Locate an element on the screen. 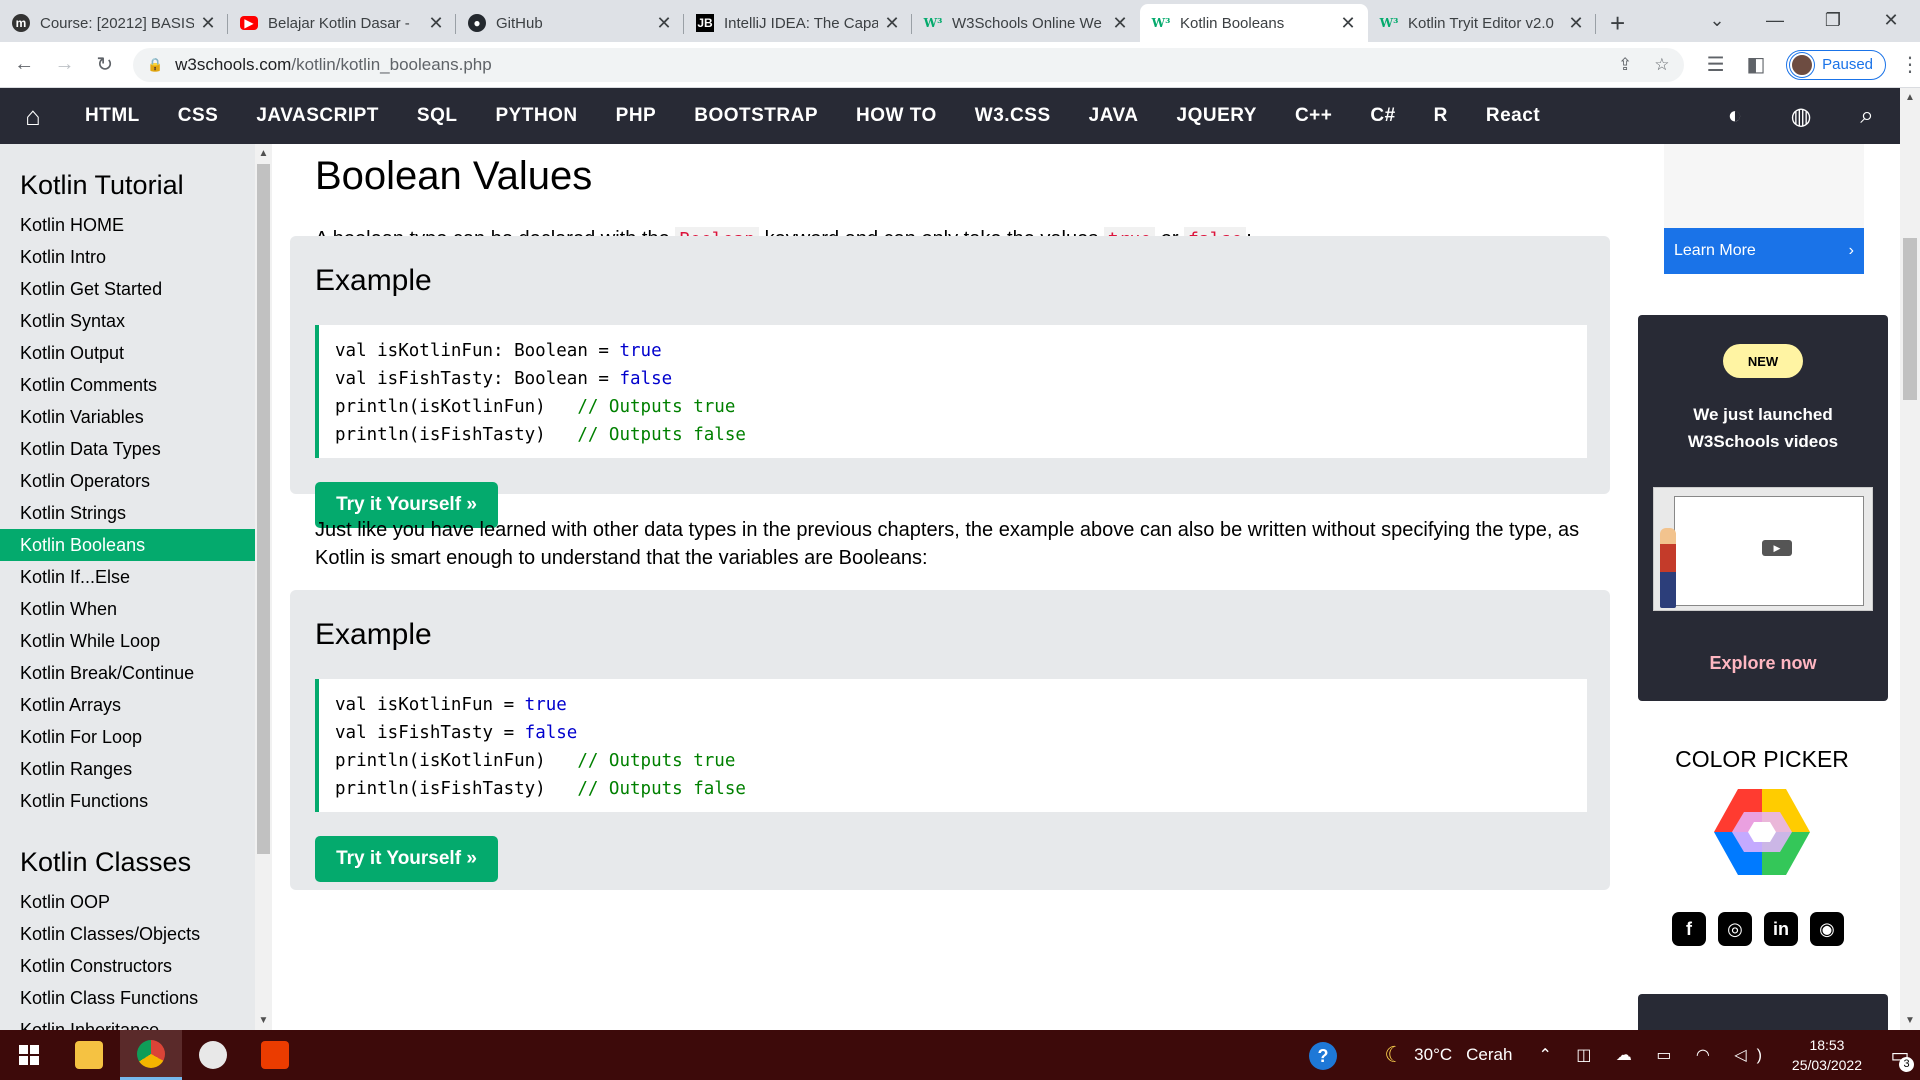 The height and width of the screenshot is (1080, 1920). sidebar-item: Kotlin Constructors is located at coordinates (127, 966).